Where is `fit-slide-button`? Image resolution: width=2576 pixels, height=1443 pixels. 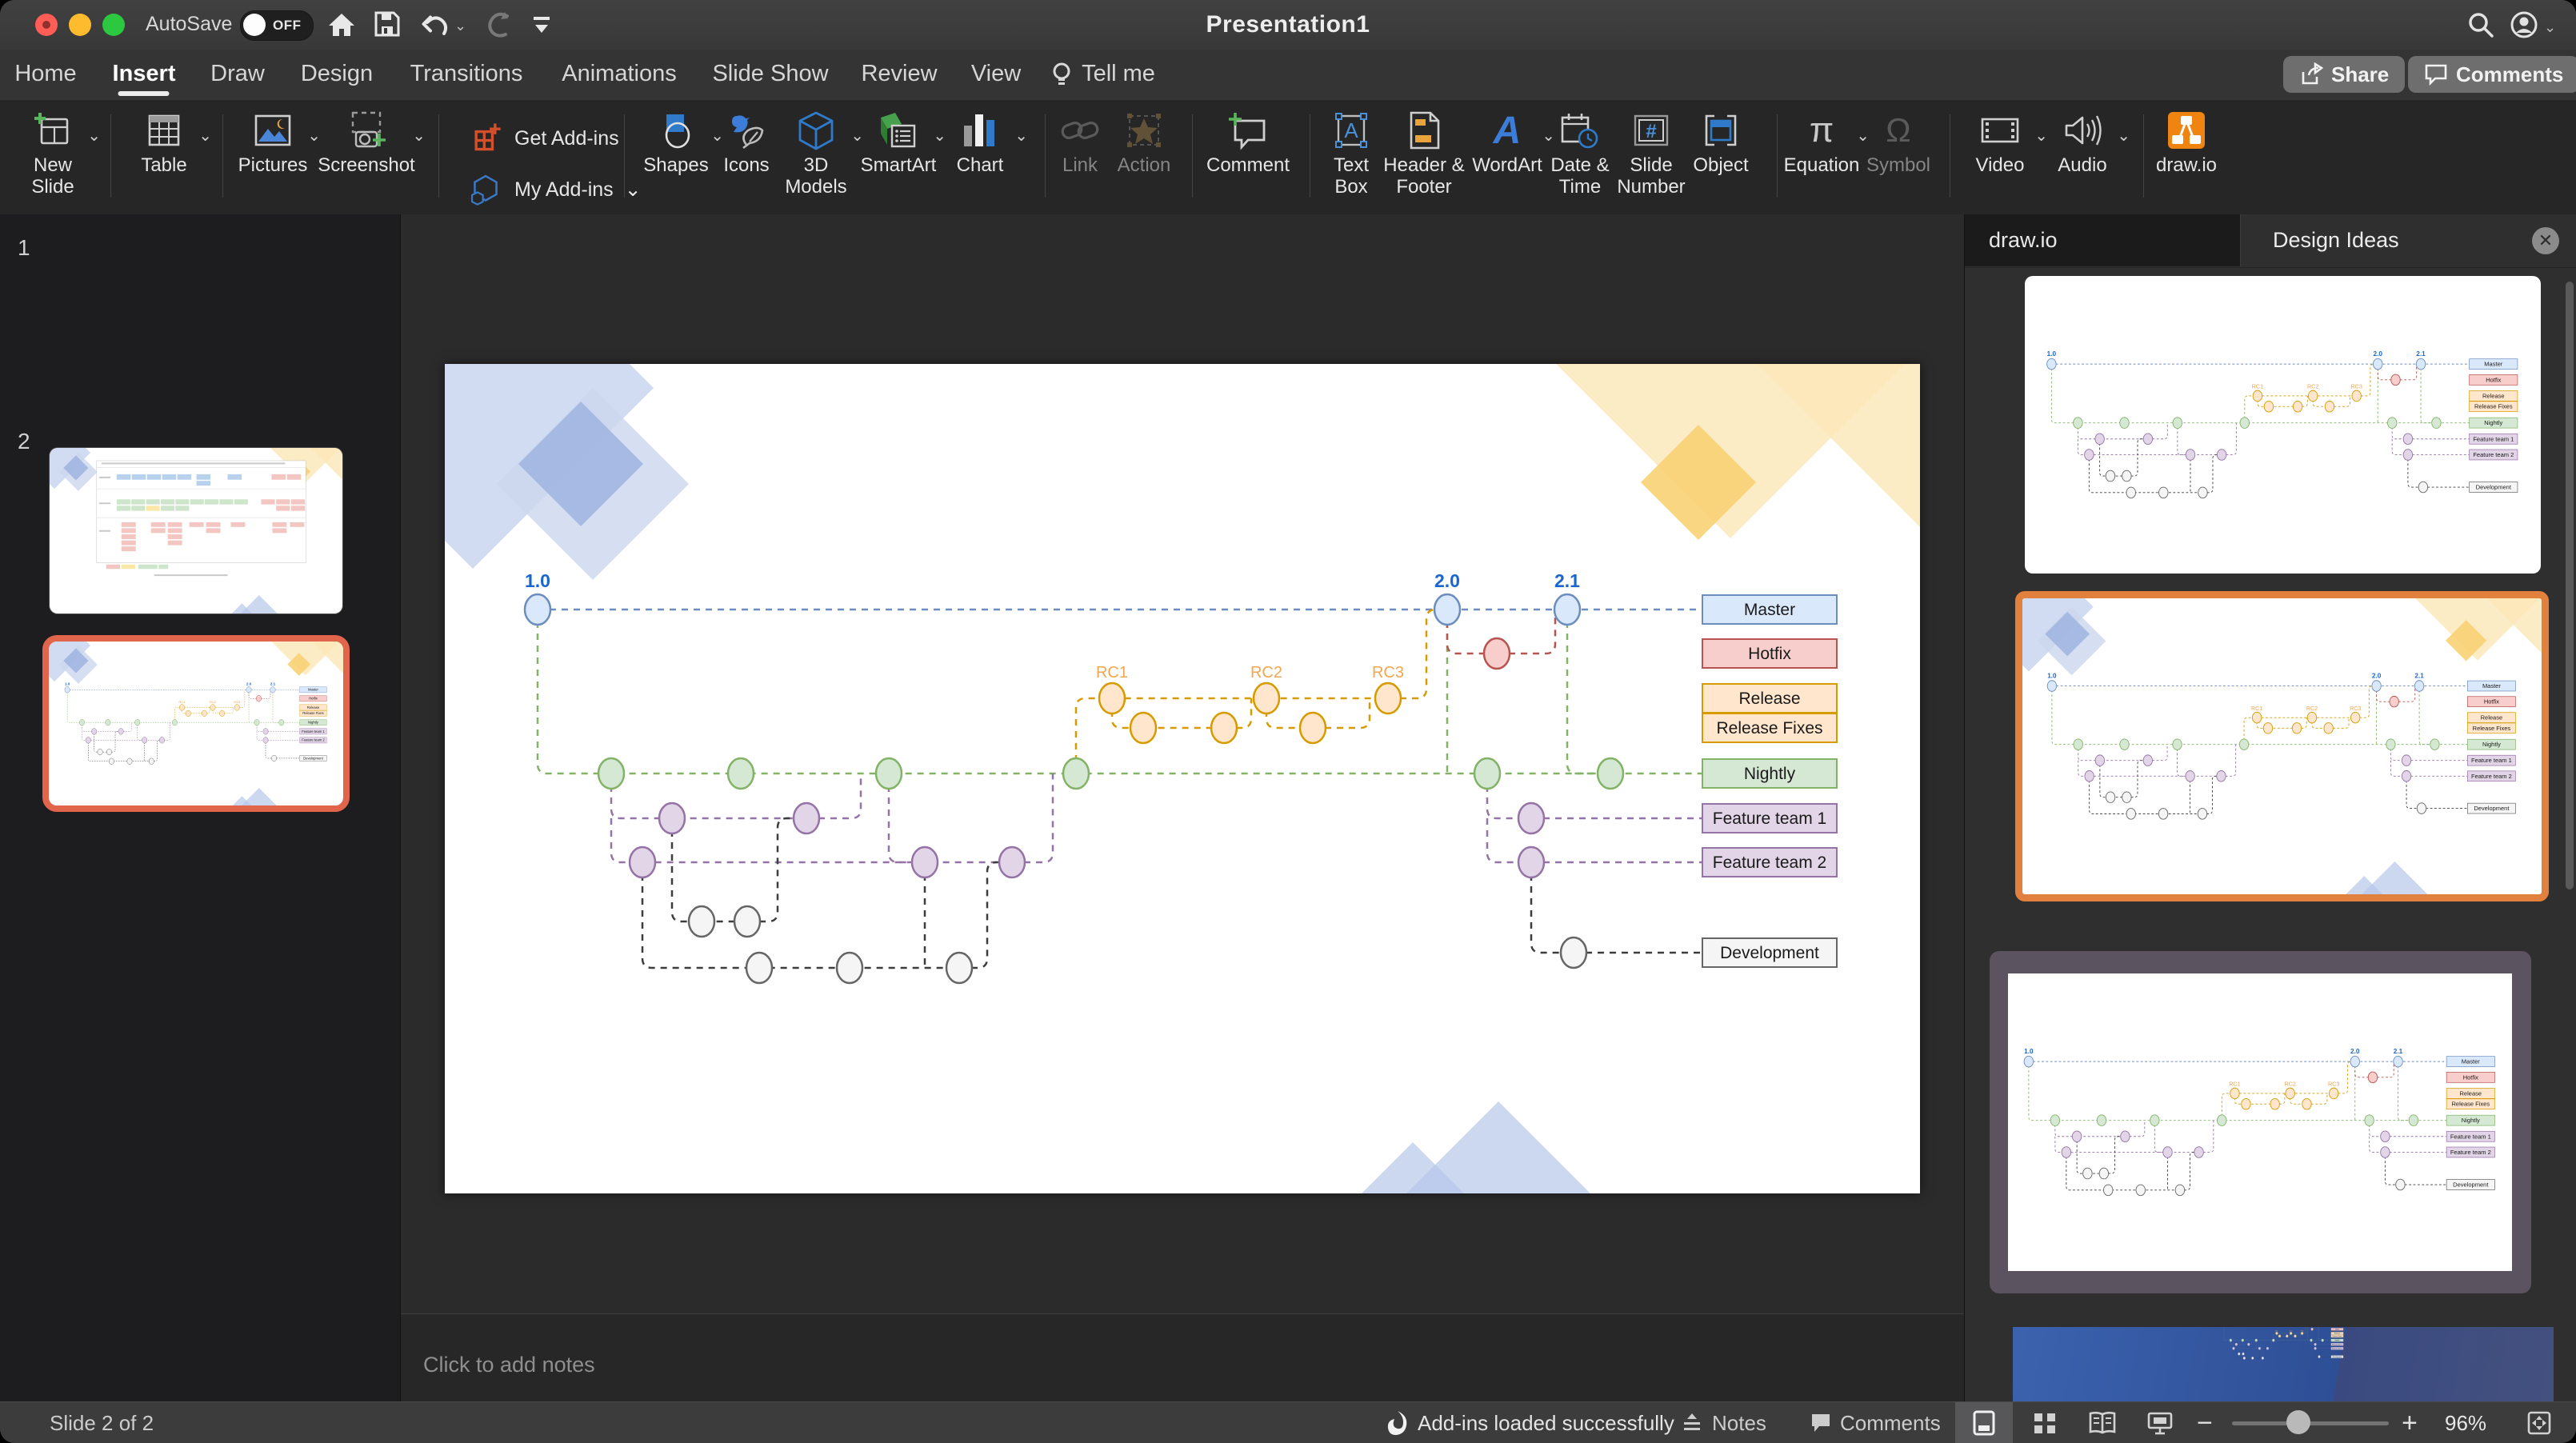 fit-slide-button is located at coordinates (2539, 1422).